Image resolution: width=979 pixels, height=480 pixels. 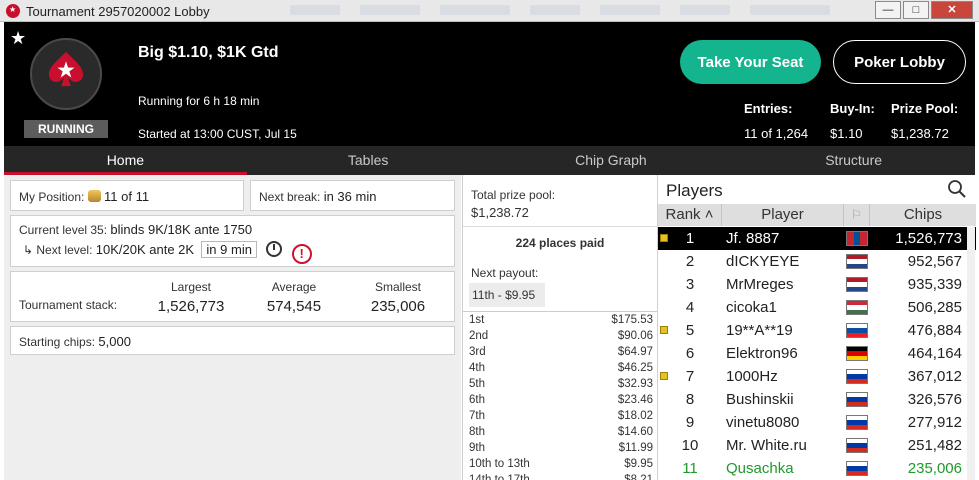 I want to click on payout-row: 14th to 17th $8.21, so click(x=560, y=476).